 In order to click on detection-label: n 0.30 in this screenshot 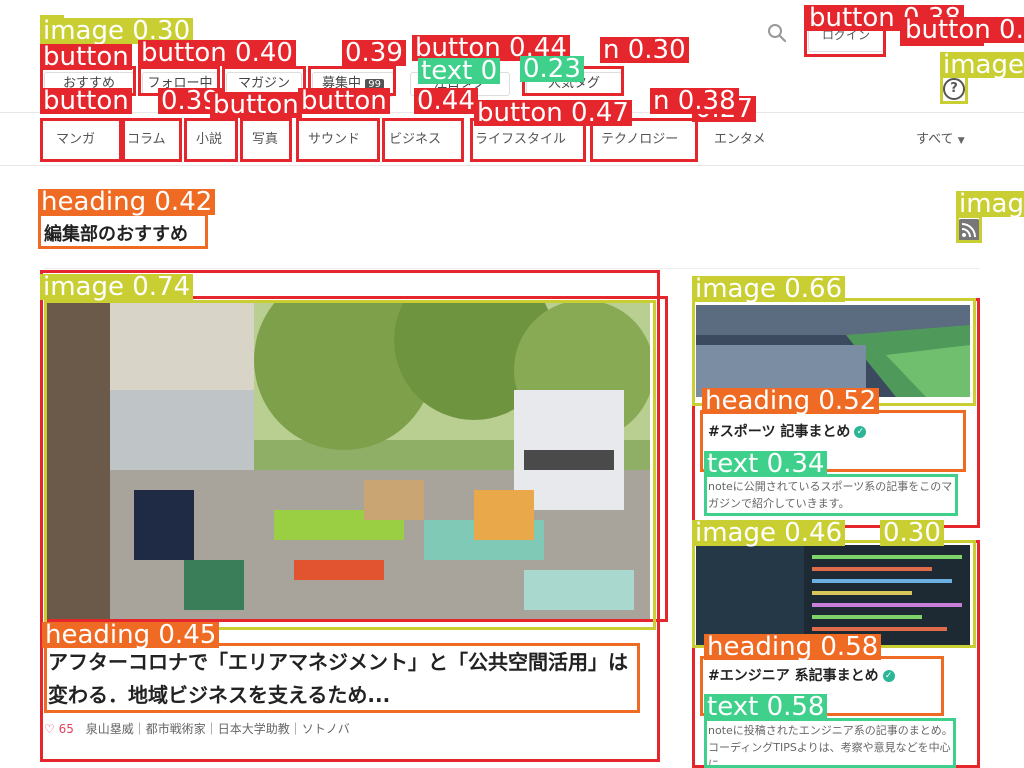, I will do `click(644, 50)`.